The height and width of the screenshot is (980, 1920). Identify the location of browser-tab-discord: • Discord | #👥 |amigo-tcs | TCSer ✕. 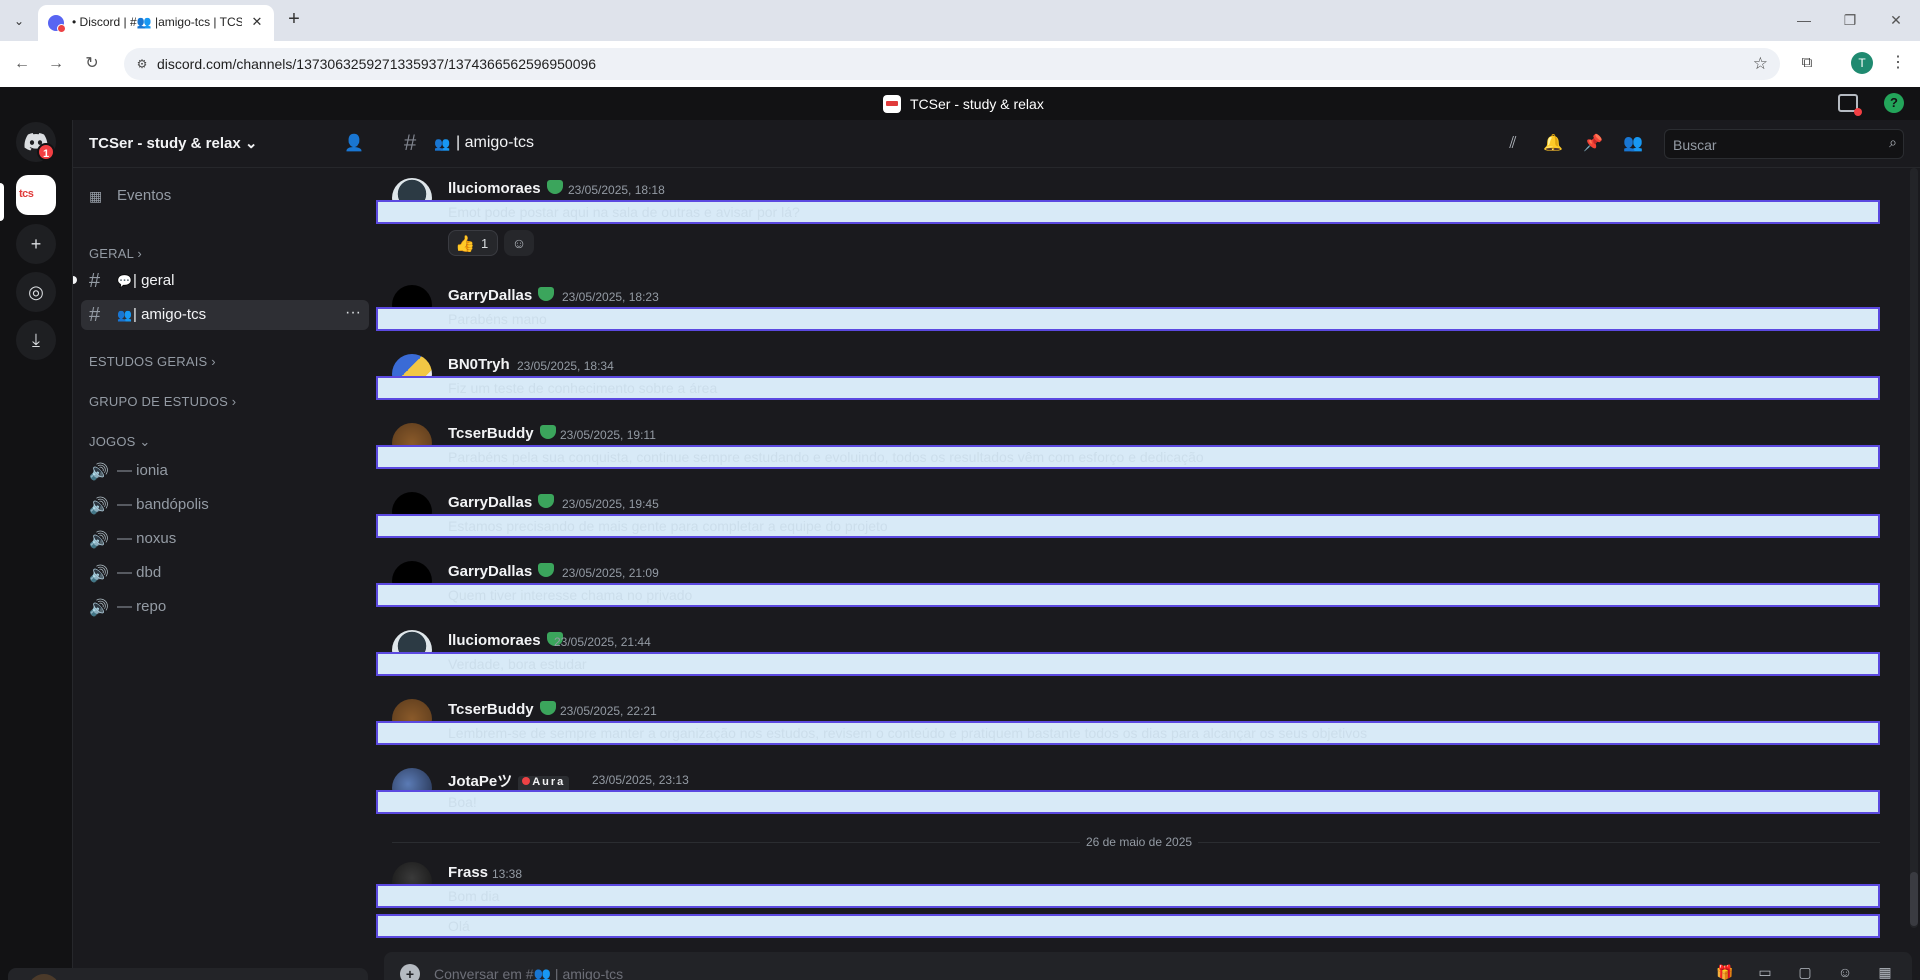
(156, 23).